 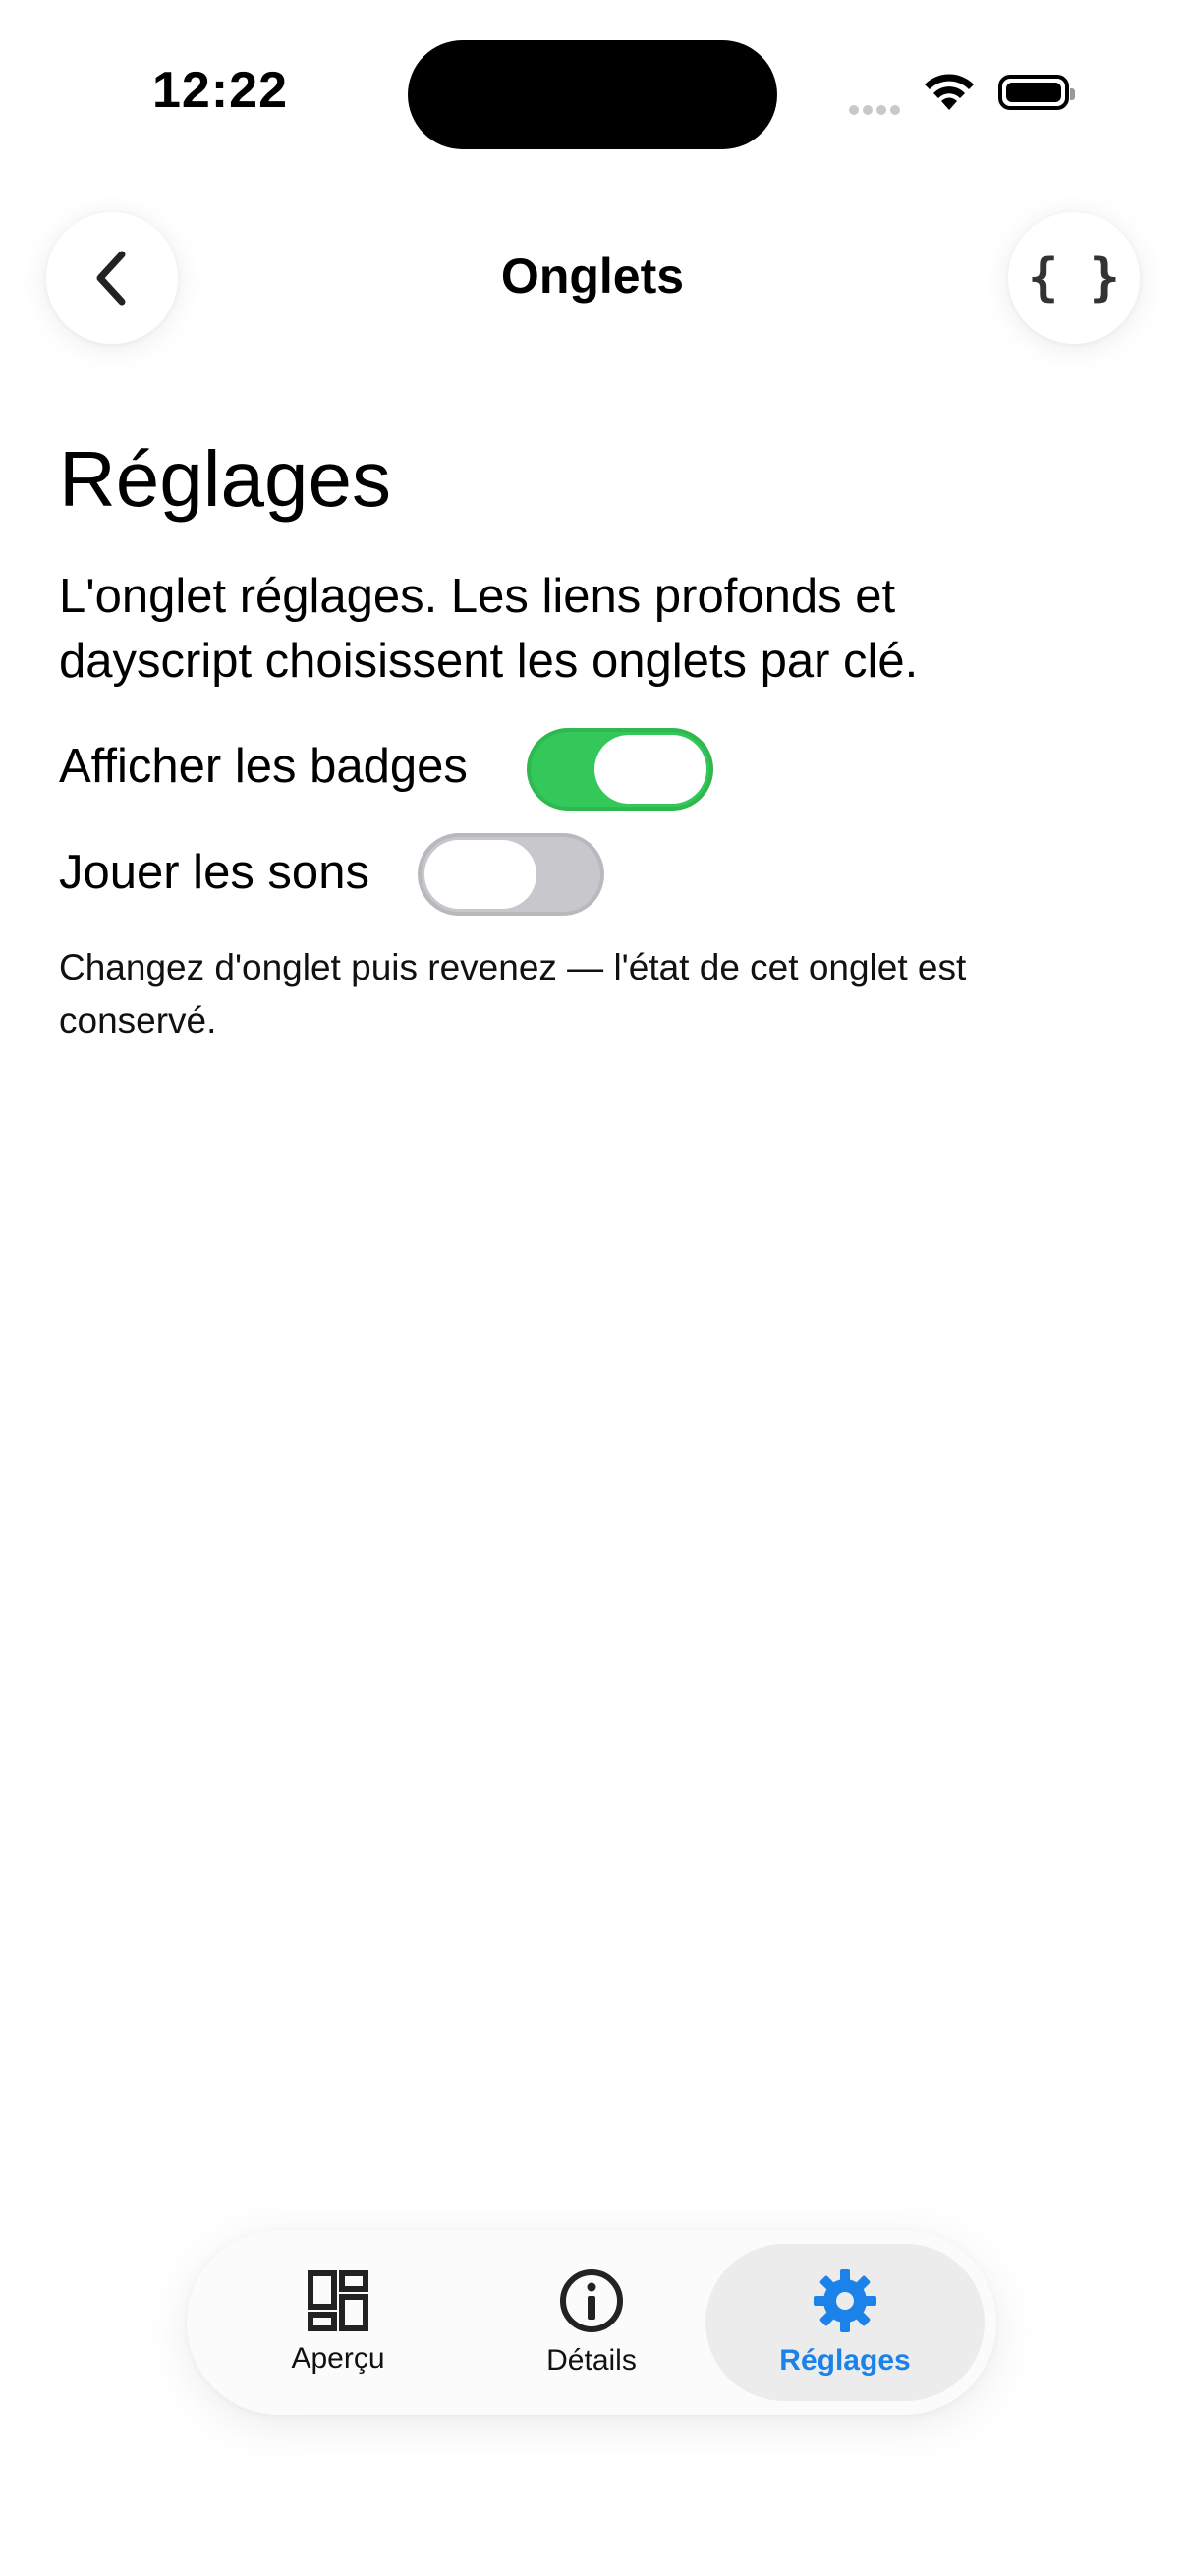 I want to click on section-heading: Réglages, so click(x=226, y=479).